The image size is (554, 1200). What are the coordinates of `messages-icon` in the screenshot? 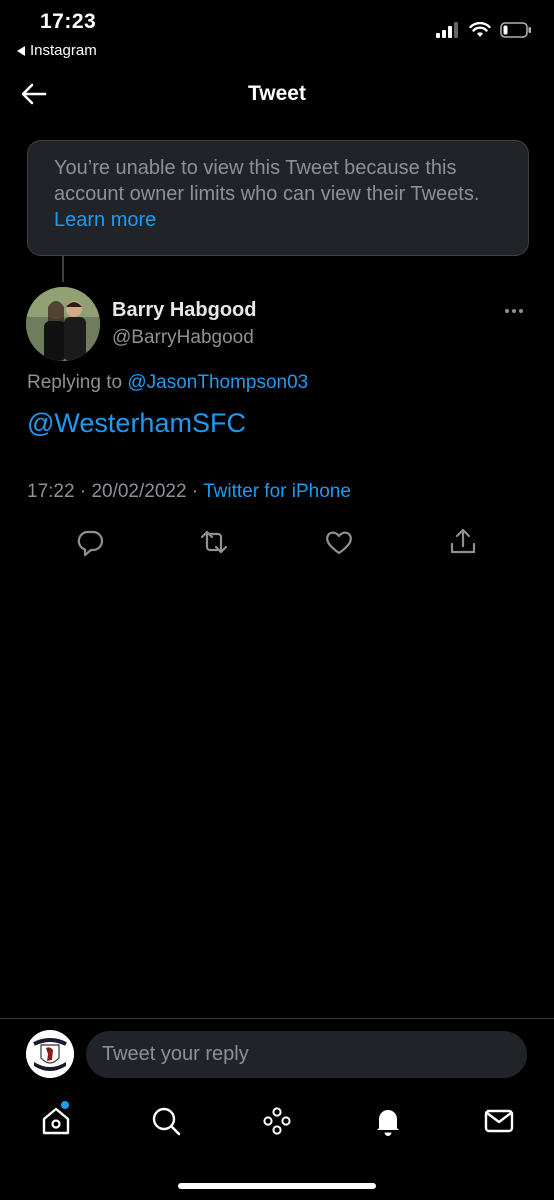 It's located at (499, 1121).